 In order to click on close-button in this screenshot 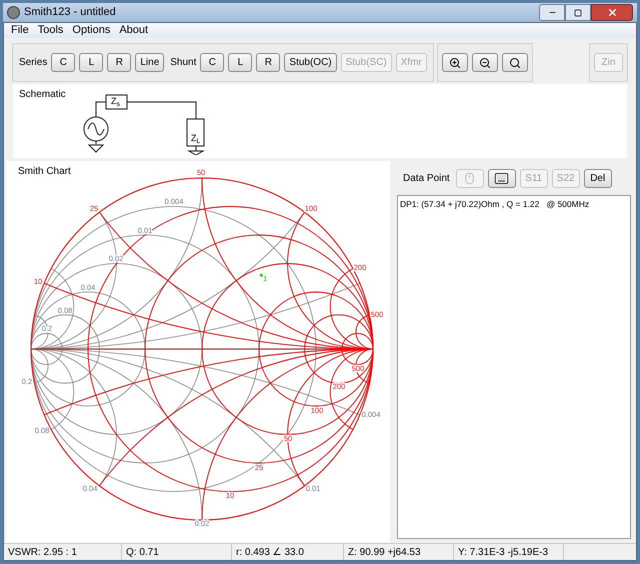, I will do `click(612, 12)`.